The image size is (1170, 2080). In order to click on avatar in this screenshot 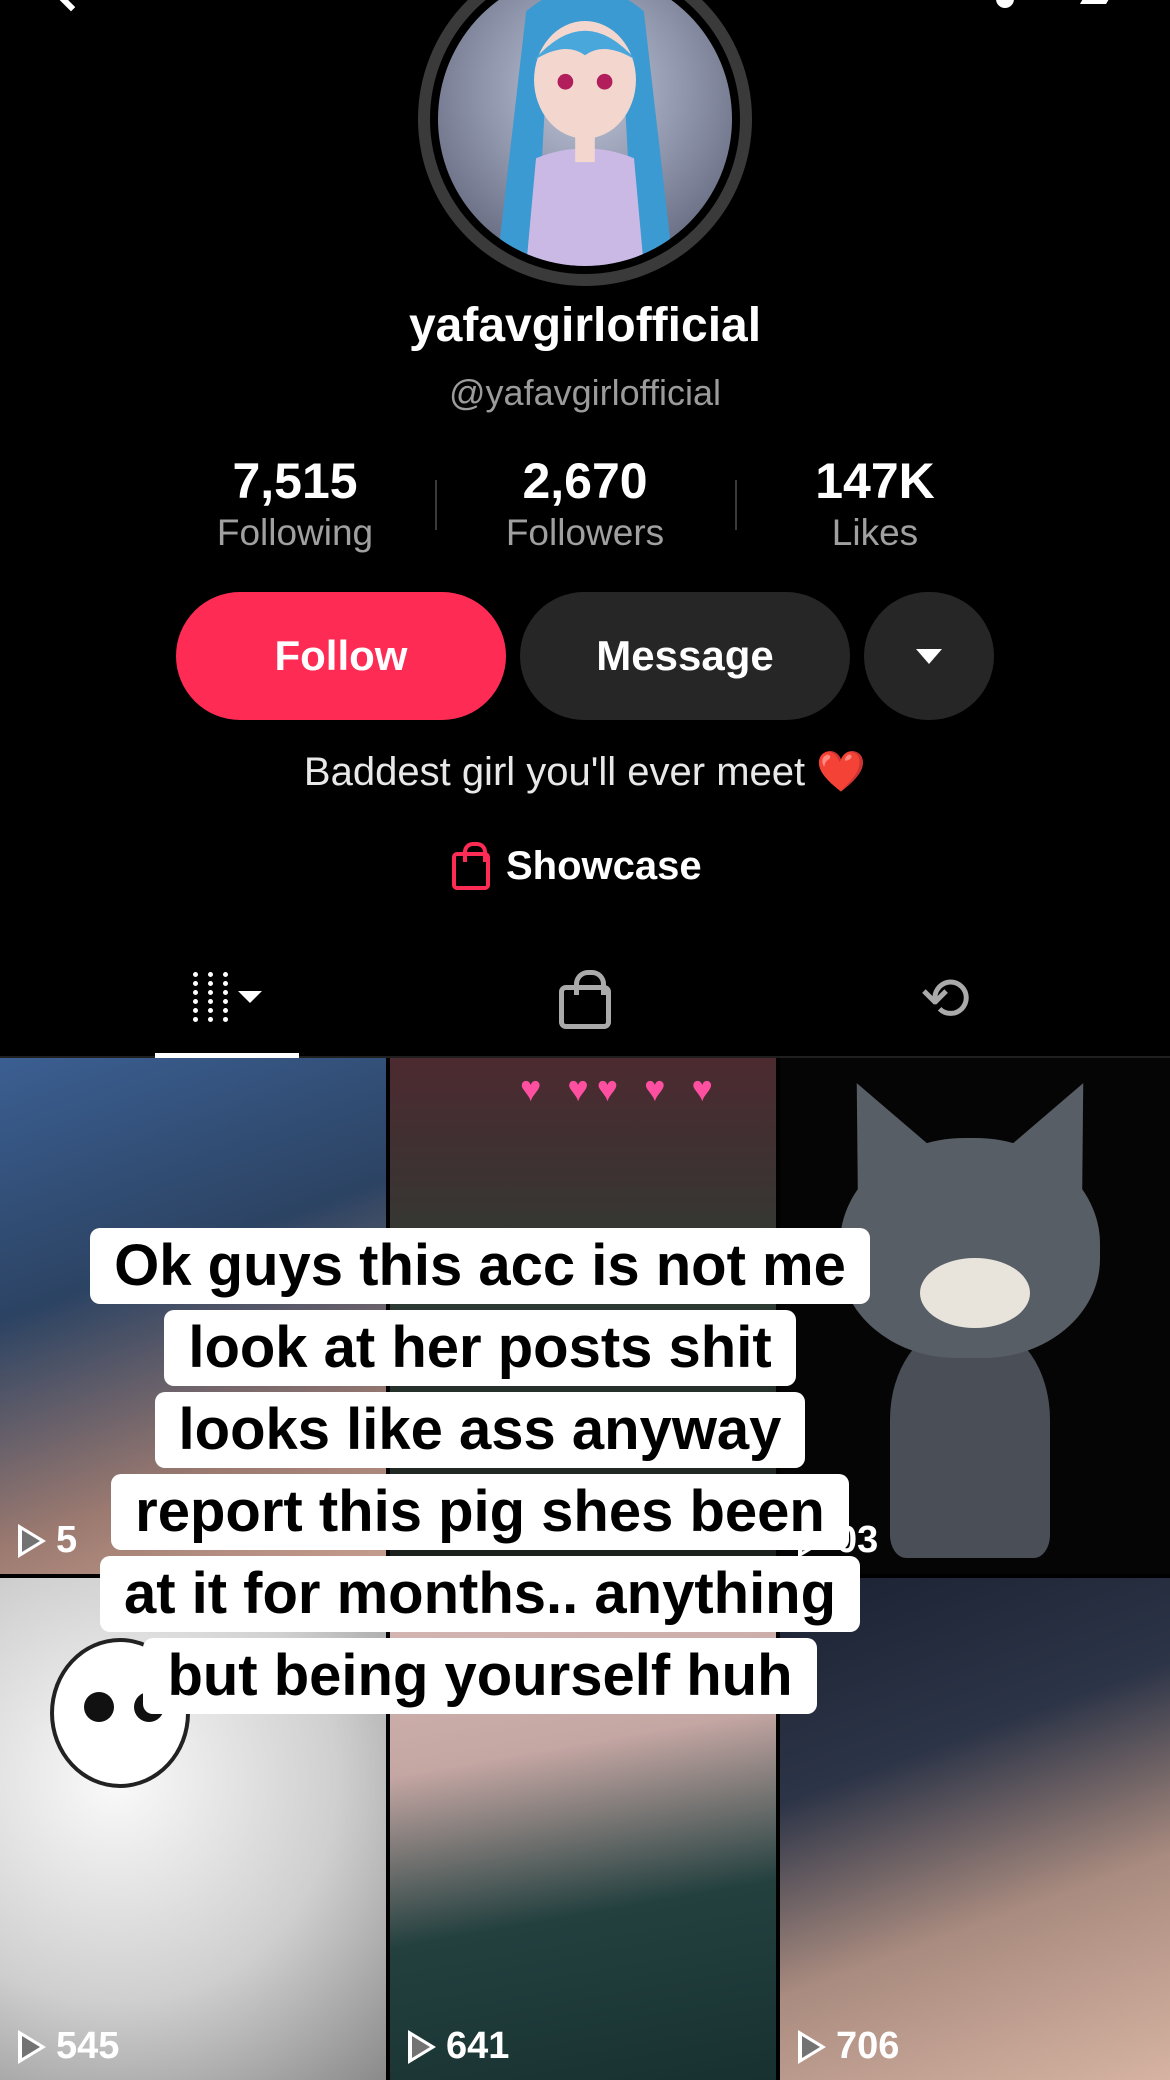, I will do `click(585, 143)`.